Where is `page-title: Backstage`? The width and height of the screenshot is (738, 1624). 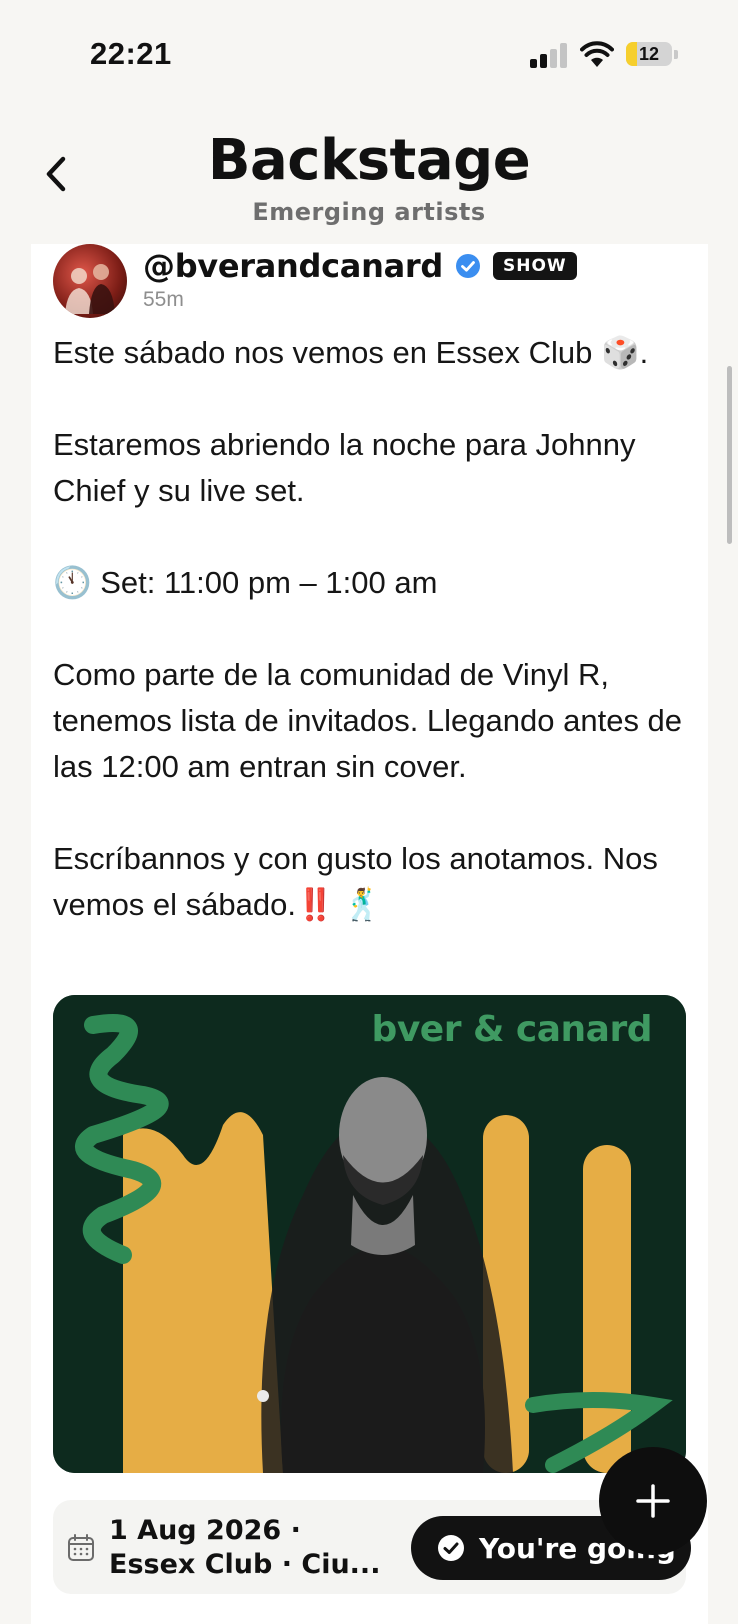 page-title: Backstage is located at coordinates (369, 160).